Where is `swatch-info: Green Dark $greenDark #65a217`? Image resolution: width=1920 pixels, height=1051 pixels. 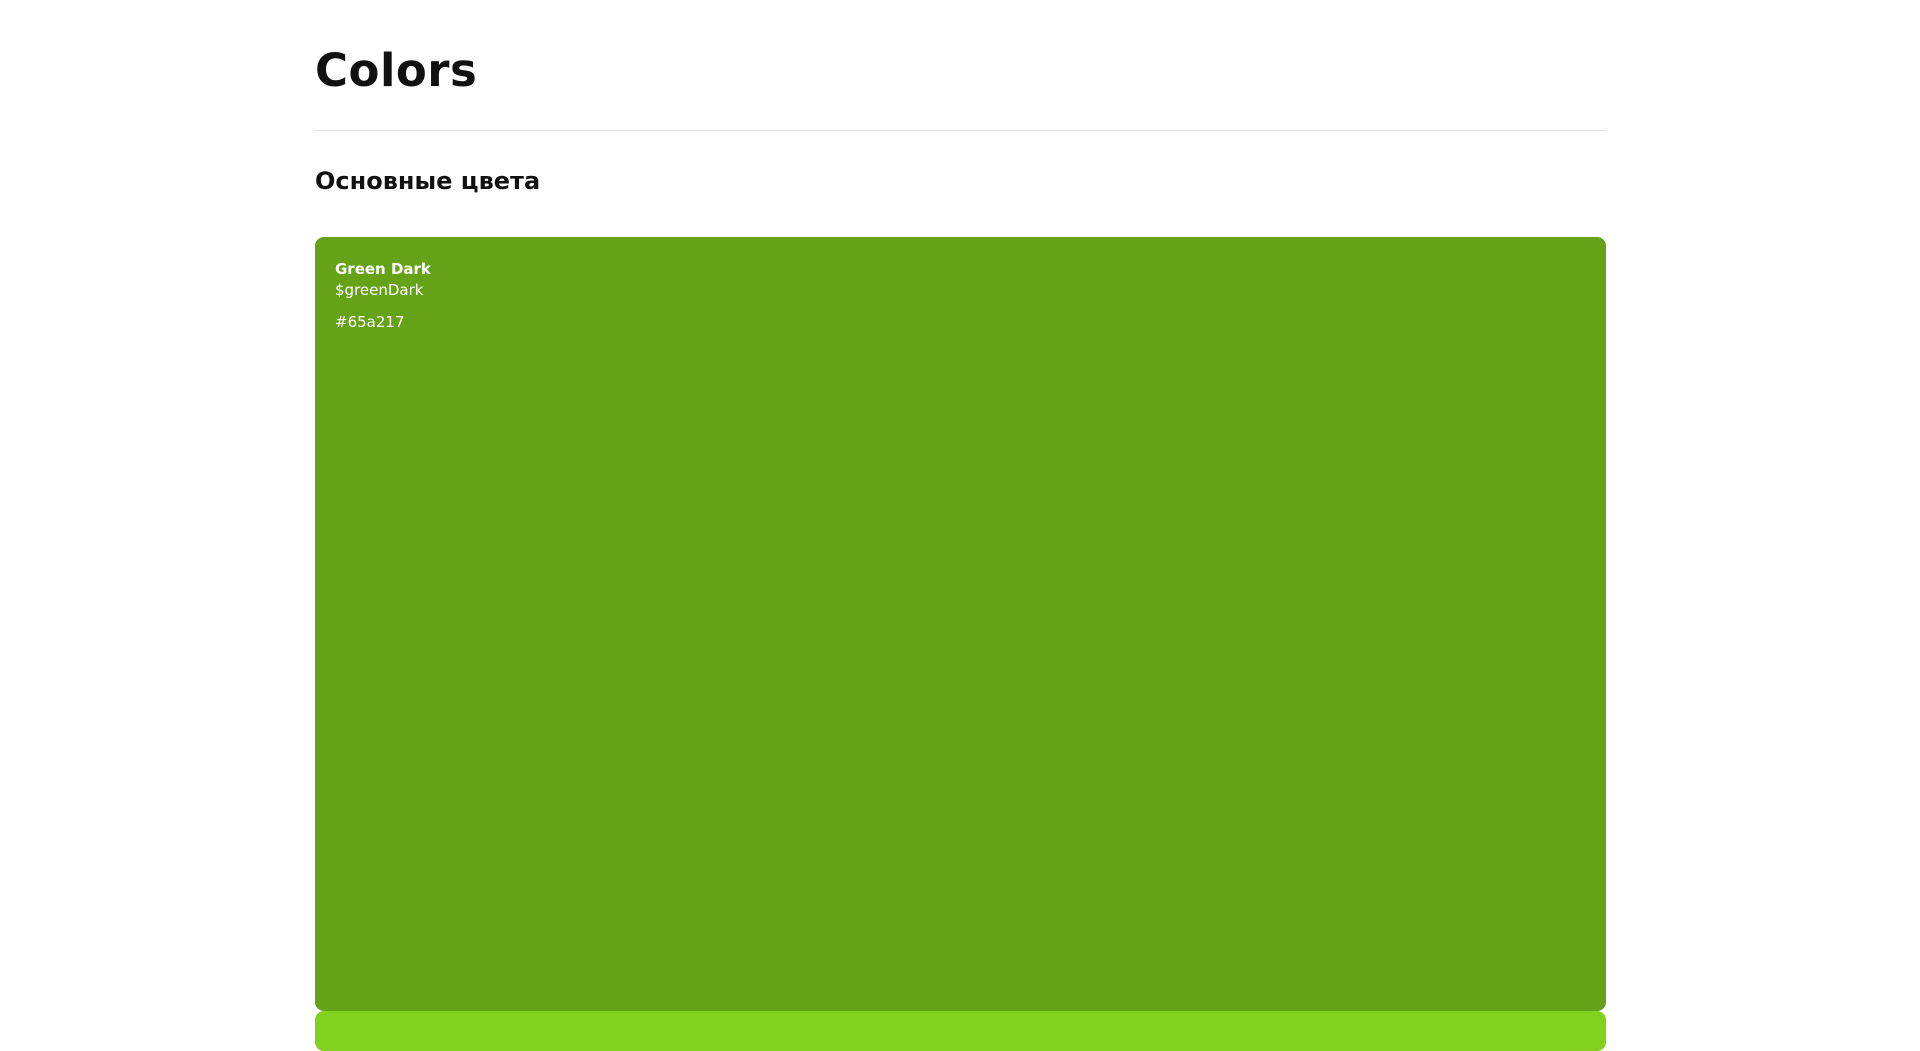
swatch-info: Green Dark $greenDark #65a217 is located at coordinates (383, 296).